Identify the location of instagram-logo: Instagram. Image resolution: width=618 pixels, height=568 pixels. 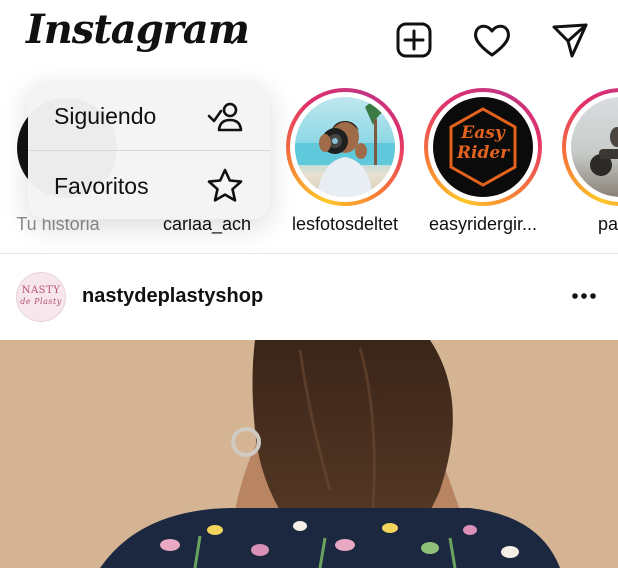
(138, 29).